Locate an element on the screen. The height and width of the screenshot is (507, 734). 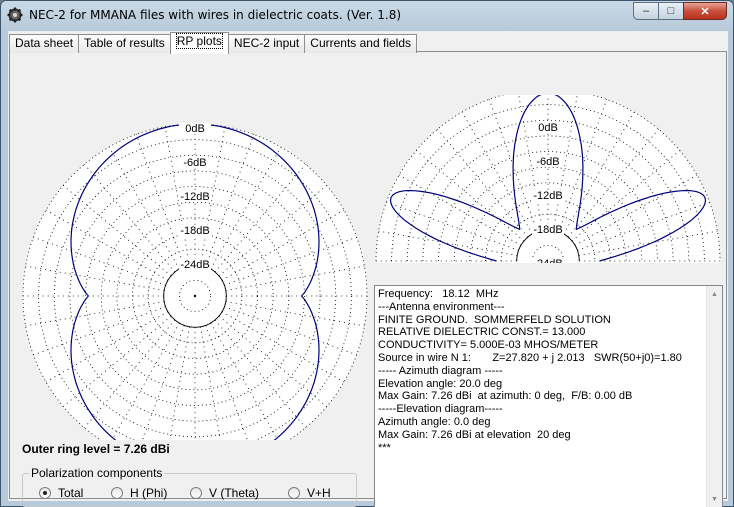
maximize-button: □ is located at coordinates (671, 11).